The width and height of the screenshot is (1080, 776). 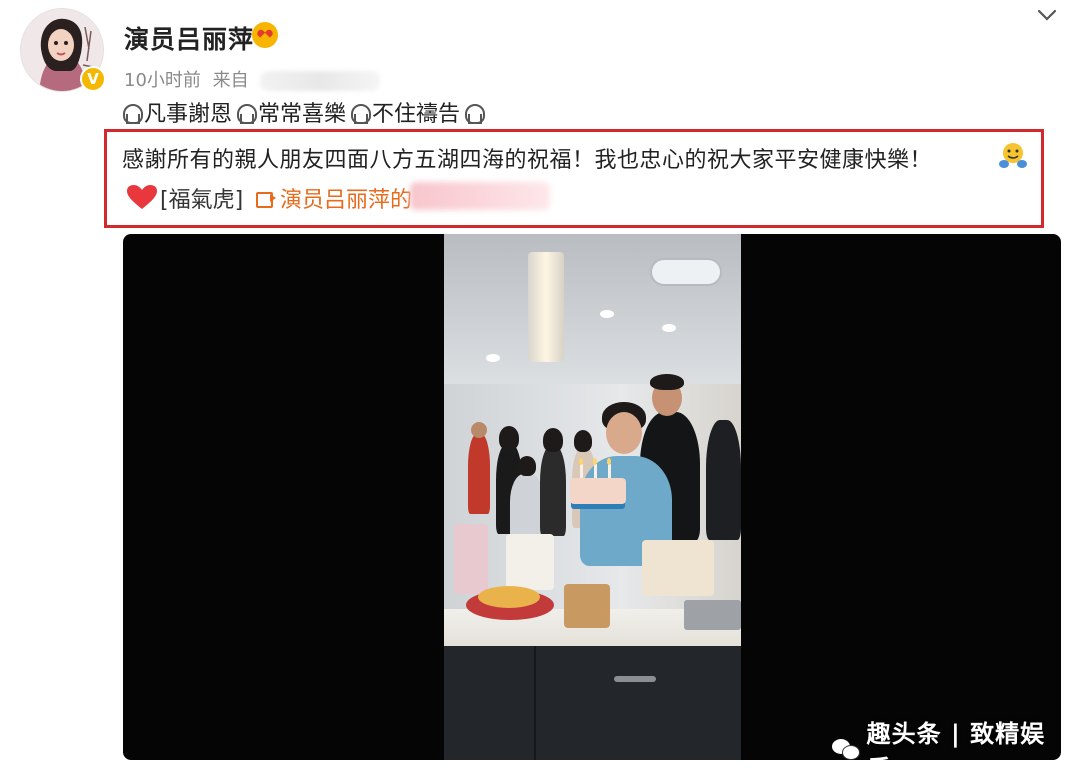 I want to click on author-name: 演员吕丽萍, so click(x=189, y=38).